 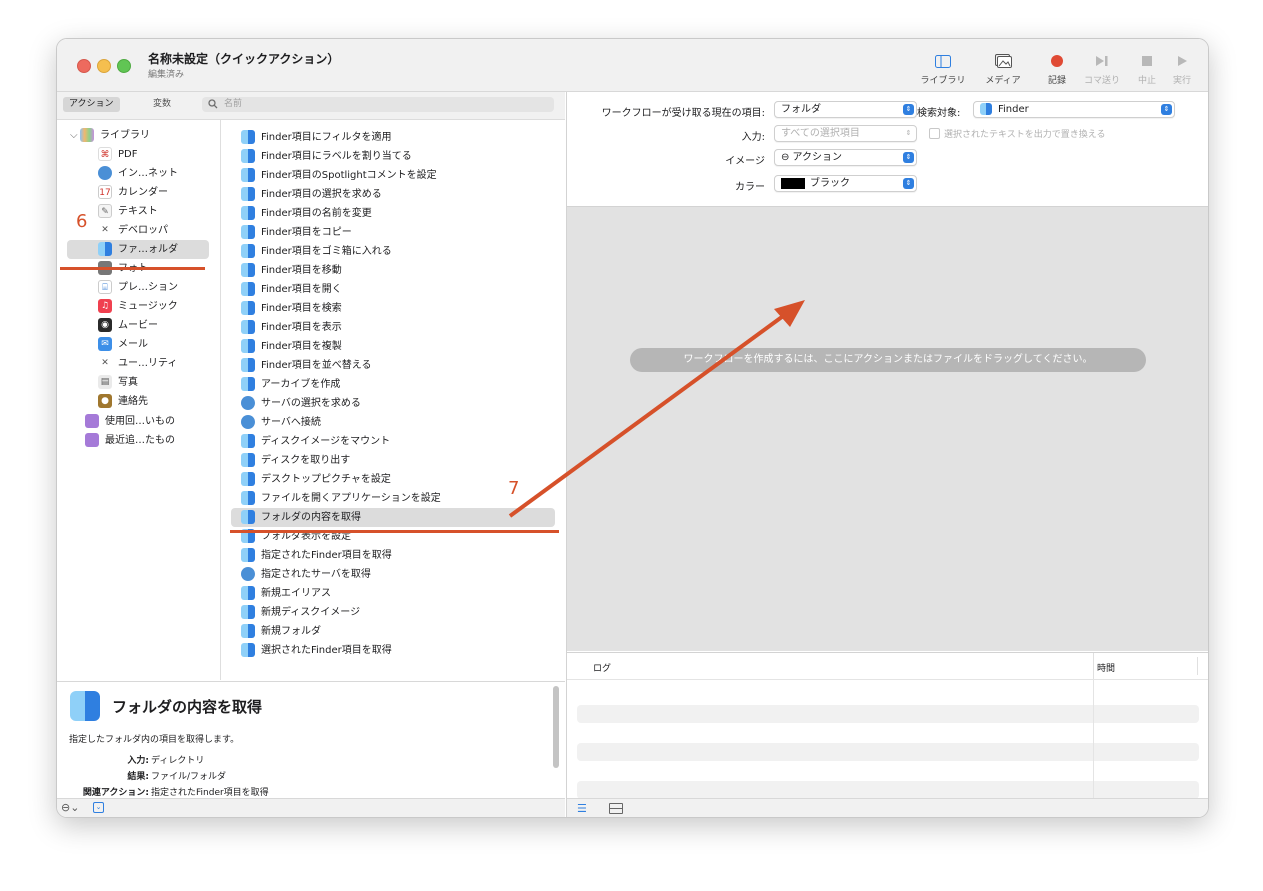 What do you see at coordinates (650, 413) in the screenshot?
I see `arrow-shaft` at bounding box center [650, 413].